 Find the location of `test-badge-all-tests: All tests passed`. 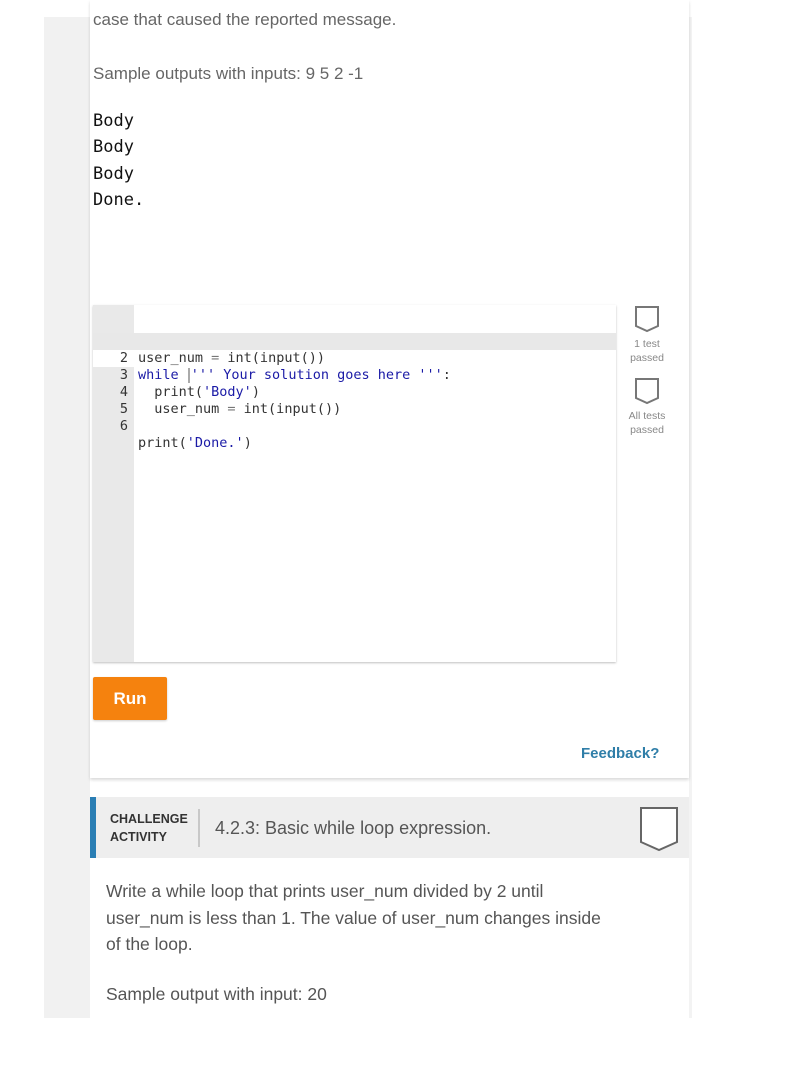

test-badge-all-tests: All tests passed is located at coordinates (647, 407).